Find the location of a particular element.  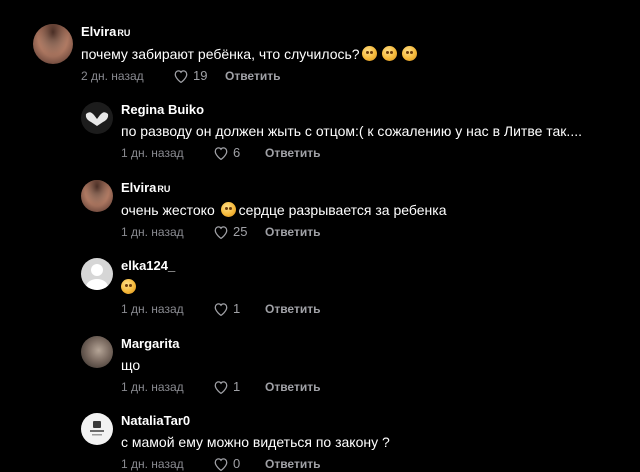

comment-meta: 2 дн. назад 19 Ответить is located at coordinates (250, 76).